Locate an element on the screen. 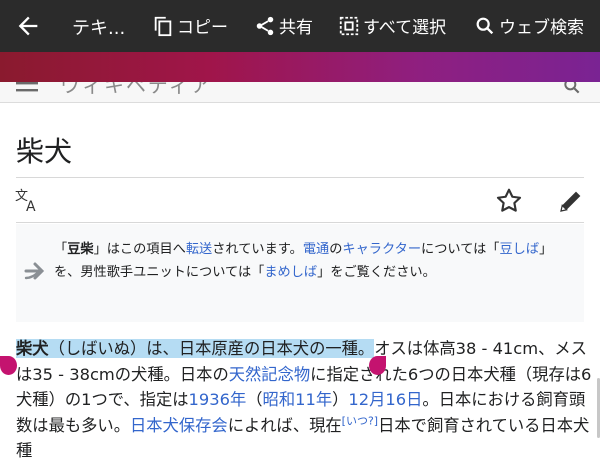 Image resolution: width=600 pixels, height=464 pixels. web-search-button: ウェブ検索 is located at coordinates (529, 25).